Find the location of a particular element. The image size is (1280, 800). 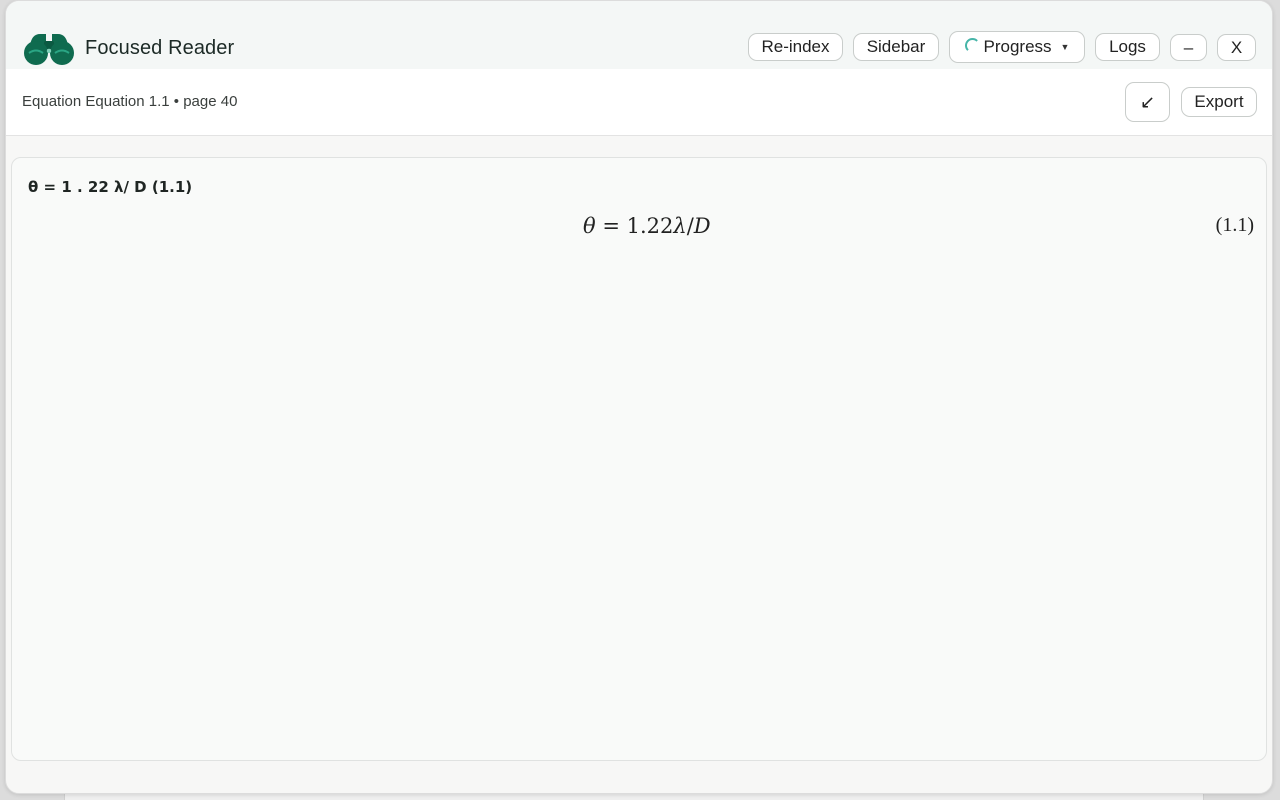

equation-denominator: D is located at coordinates (702, 226).